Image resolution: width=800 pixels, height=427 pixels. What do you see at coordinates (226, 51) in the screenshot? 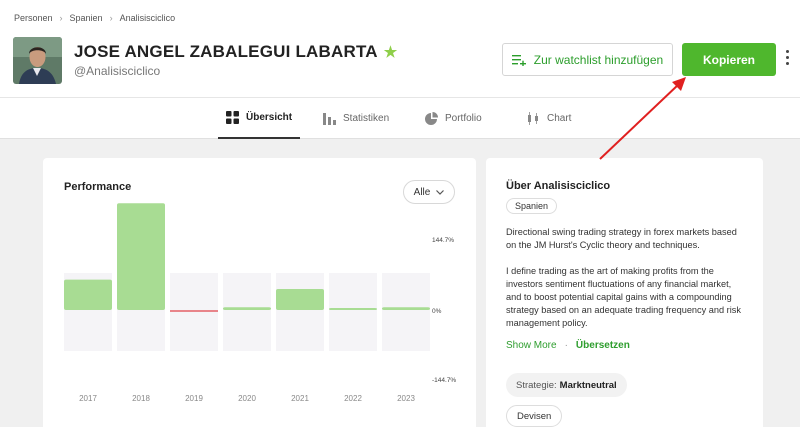
I see `profile-name-text: JOSE ANGEL ZABALEGUI LABARTA` at bounding box center [226, 51].